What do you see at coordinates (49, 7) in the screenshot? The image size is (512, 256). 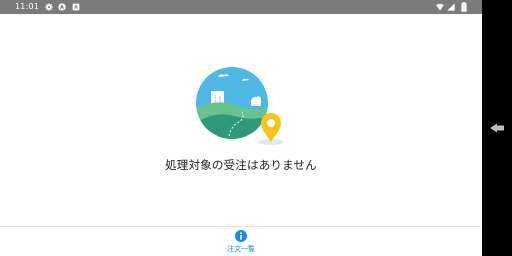 I see `settings-gear-icon` at bounding box center [49, 7].